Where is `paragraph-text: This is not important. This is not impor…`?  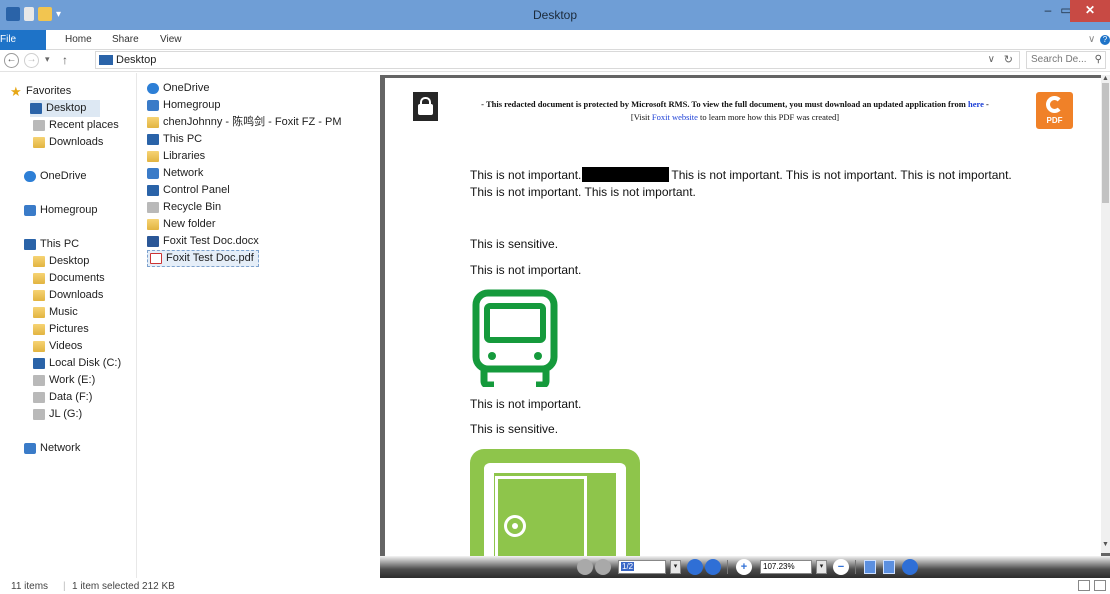 paragraph-text: This is not important. This is not impor… is located at coordinates (841, 175).